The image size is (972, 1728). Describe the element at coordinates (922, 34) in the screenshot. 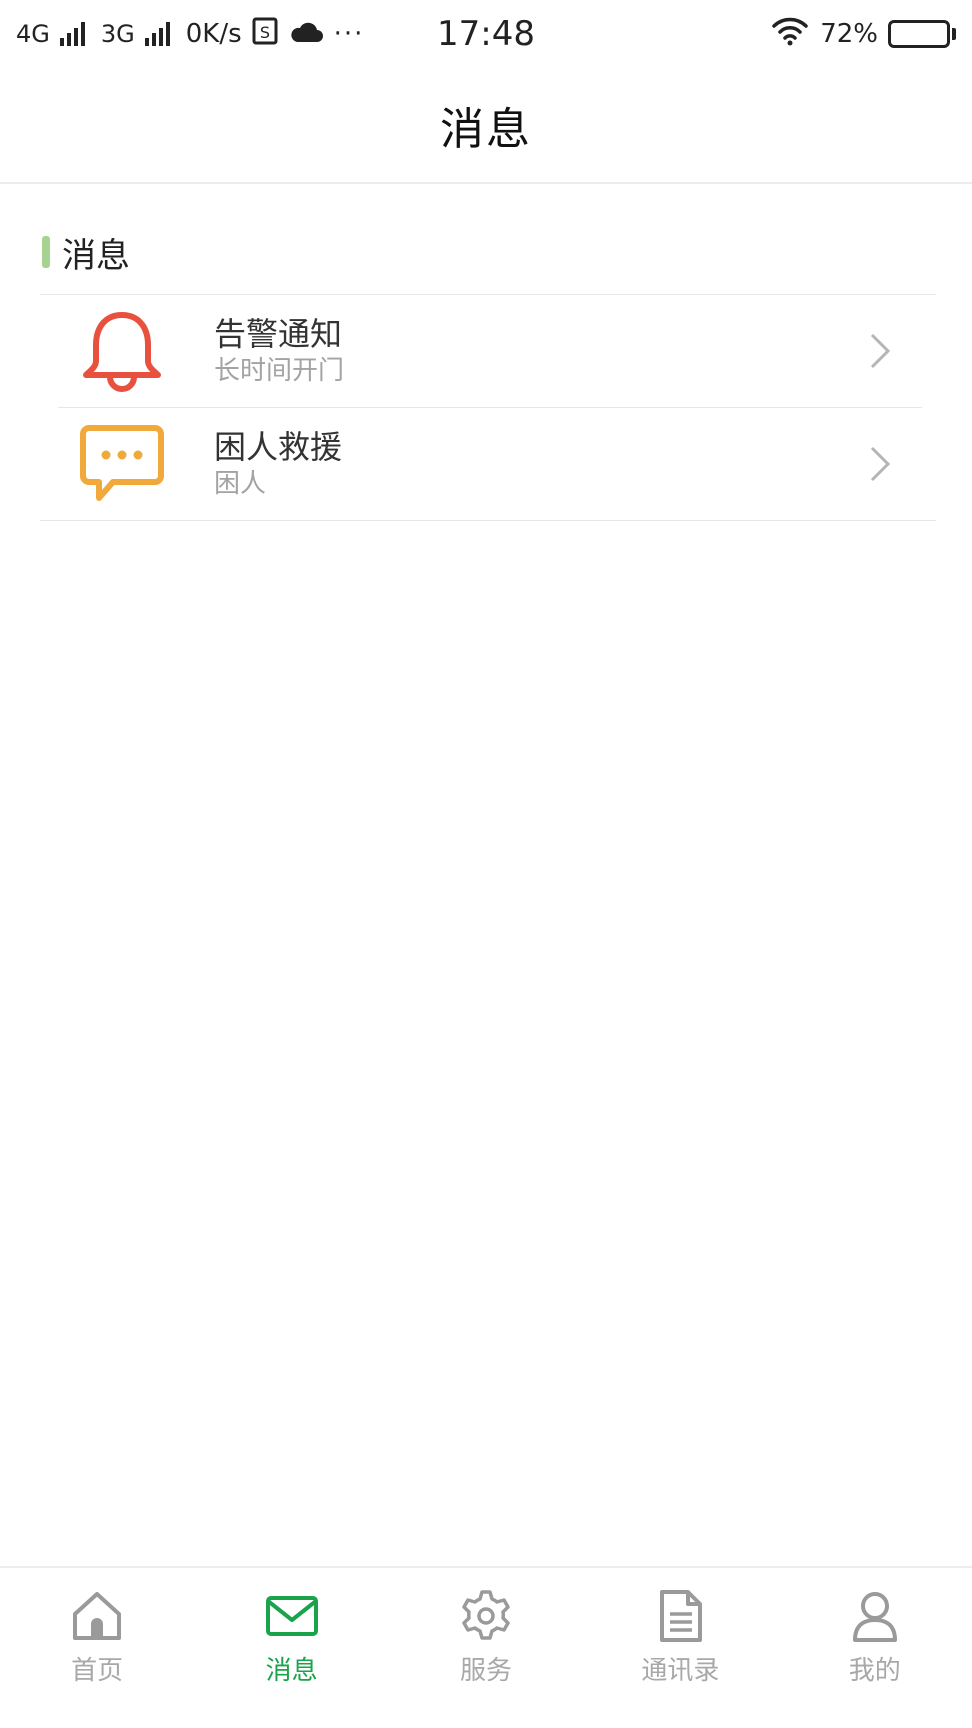

I see `battery-icon` at that location.